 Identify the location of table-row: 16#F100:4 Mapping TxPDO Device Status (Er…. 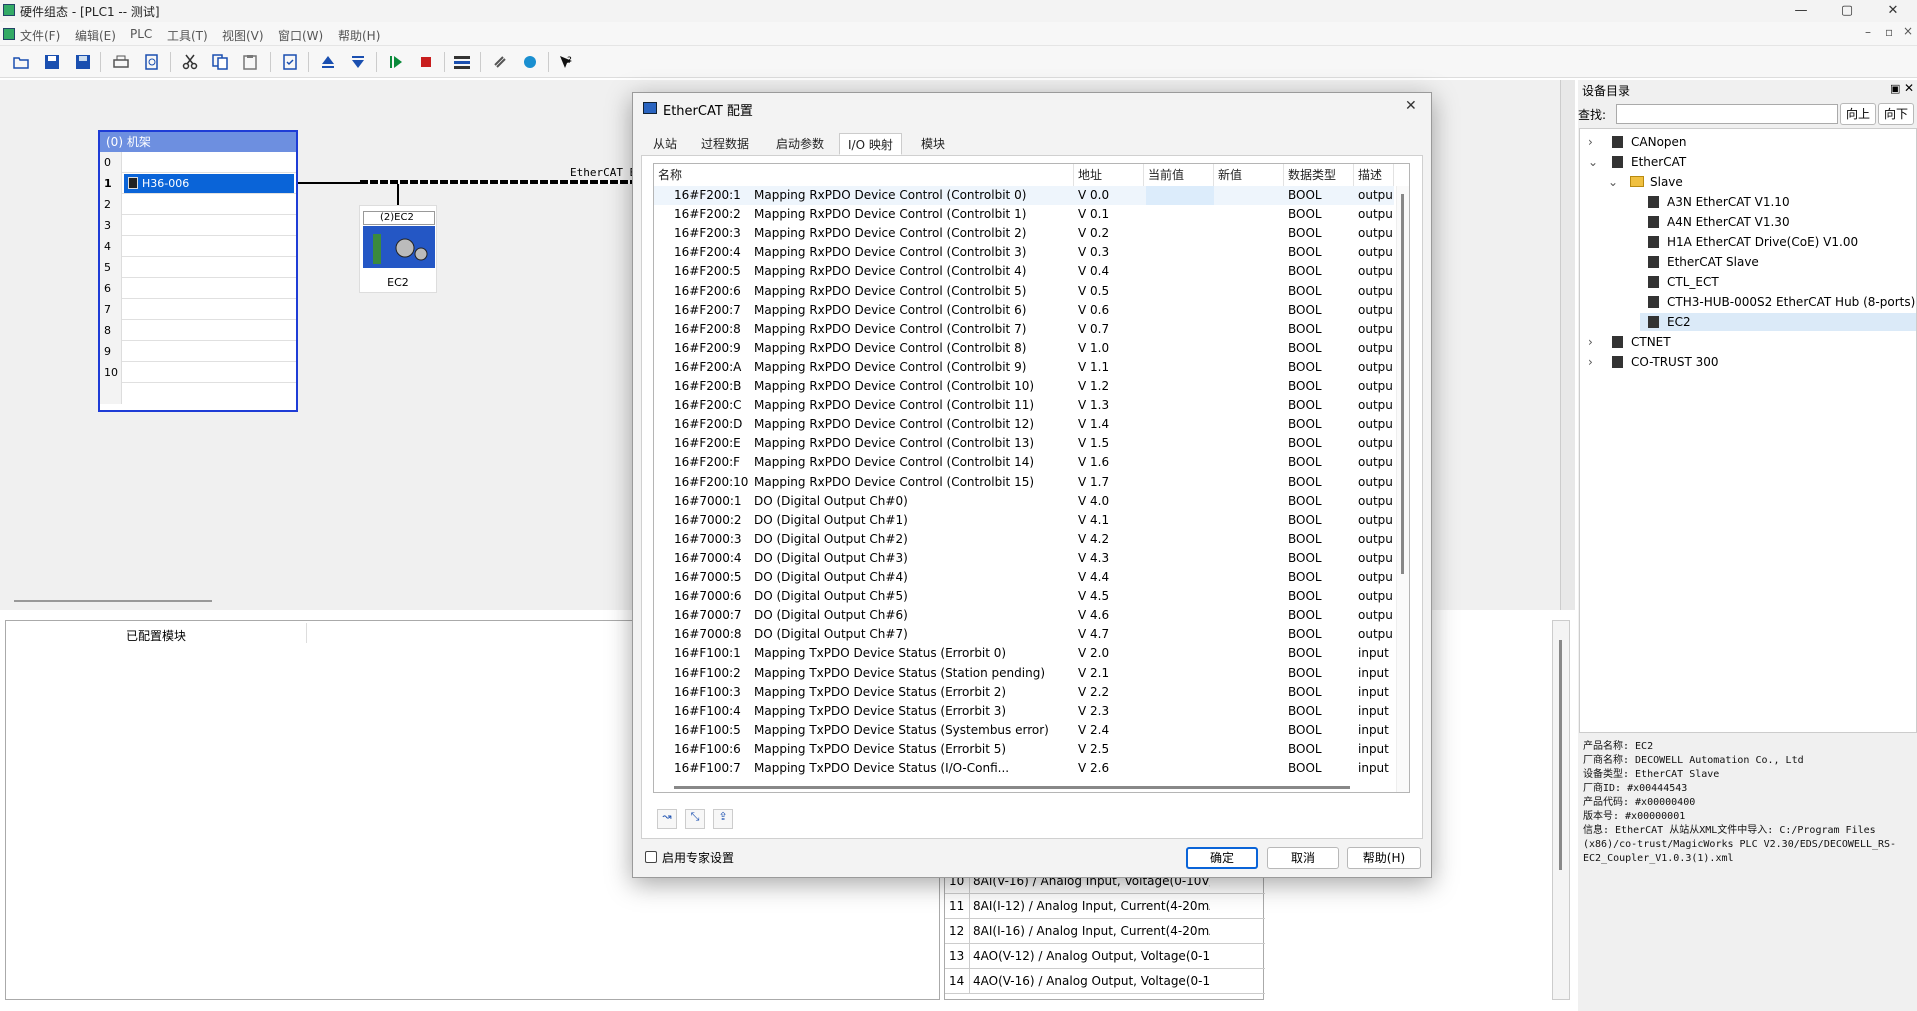
(1024, 711).